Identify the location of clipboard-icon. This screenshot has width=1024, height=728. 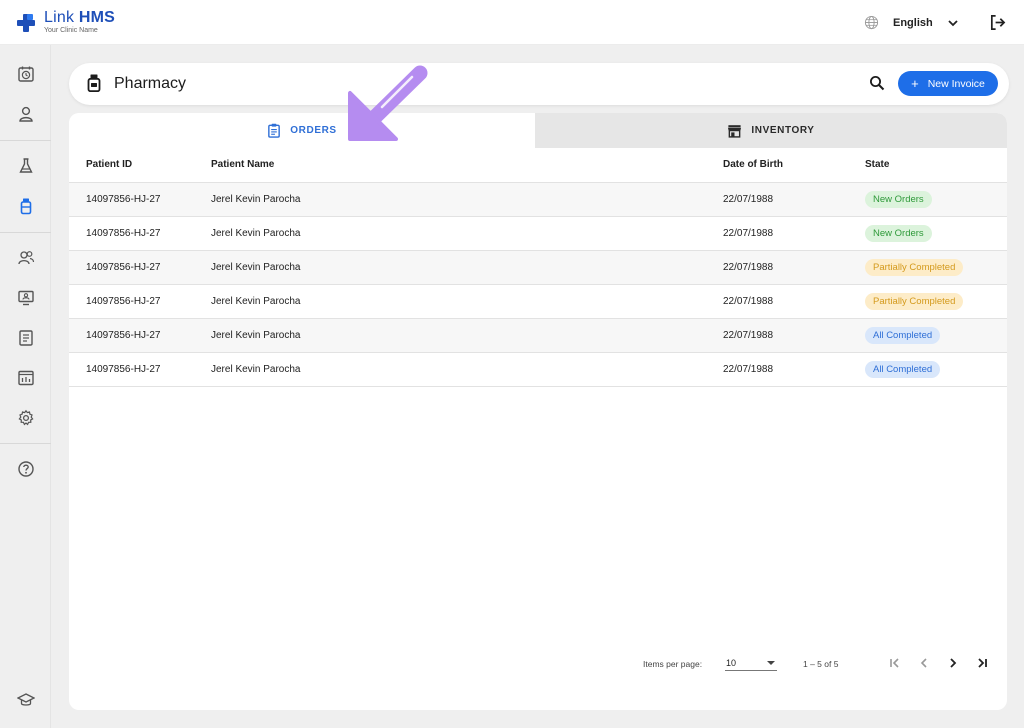
(274, 130).